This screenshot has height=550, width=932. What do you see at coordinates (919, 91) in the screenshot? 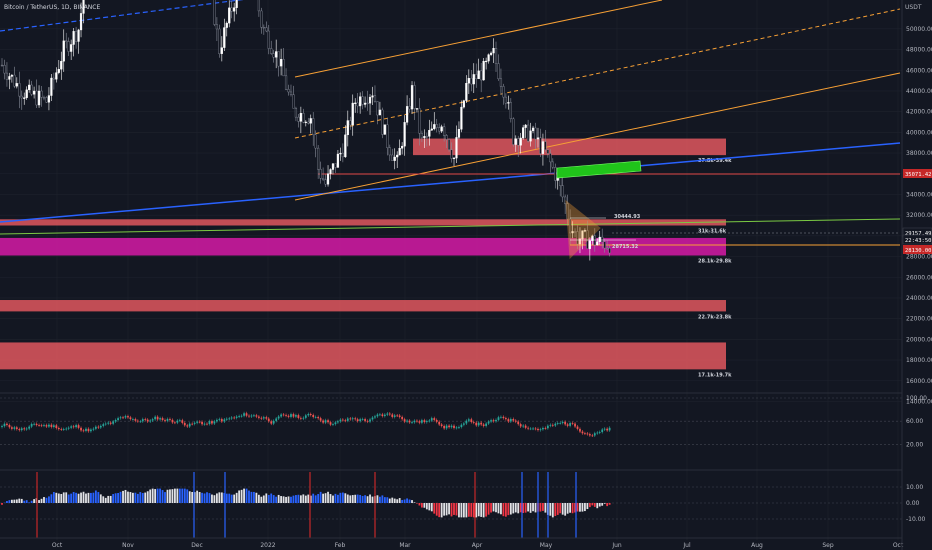
I see `price-tick-label: 44000.00` at bounding box center [919, 91].